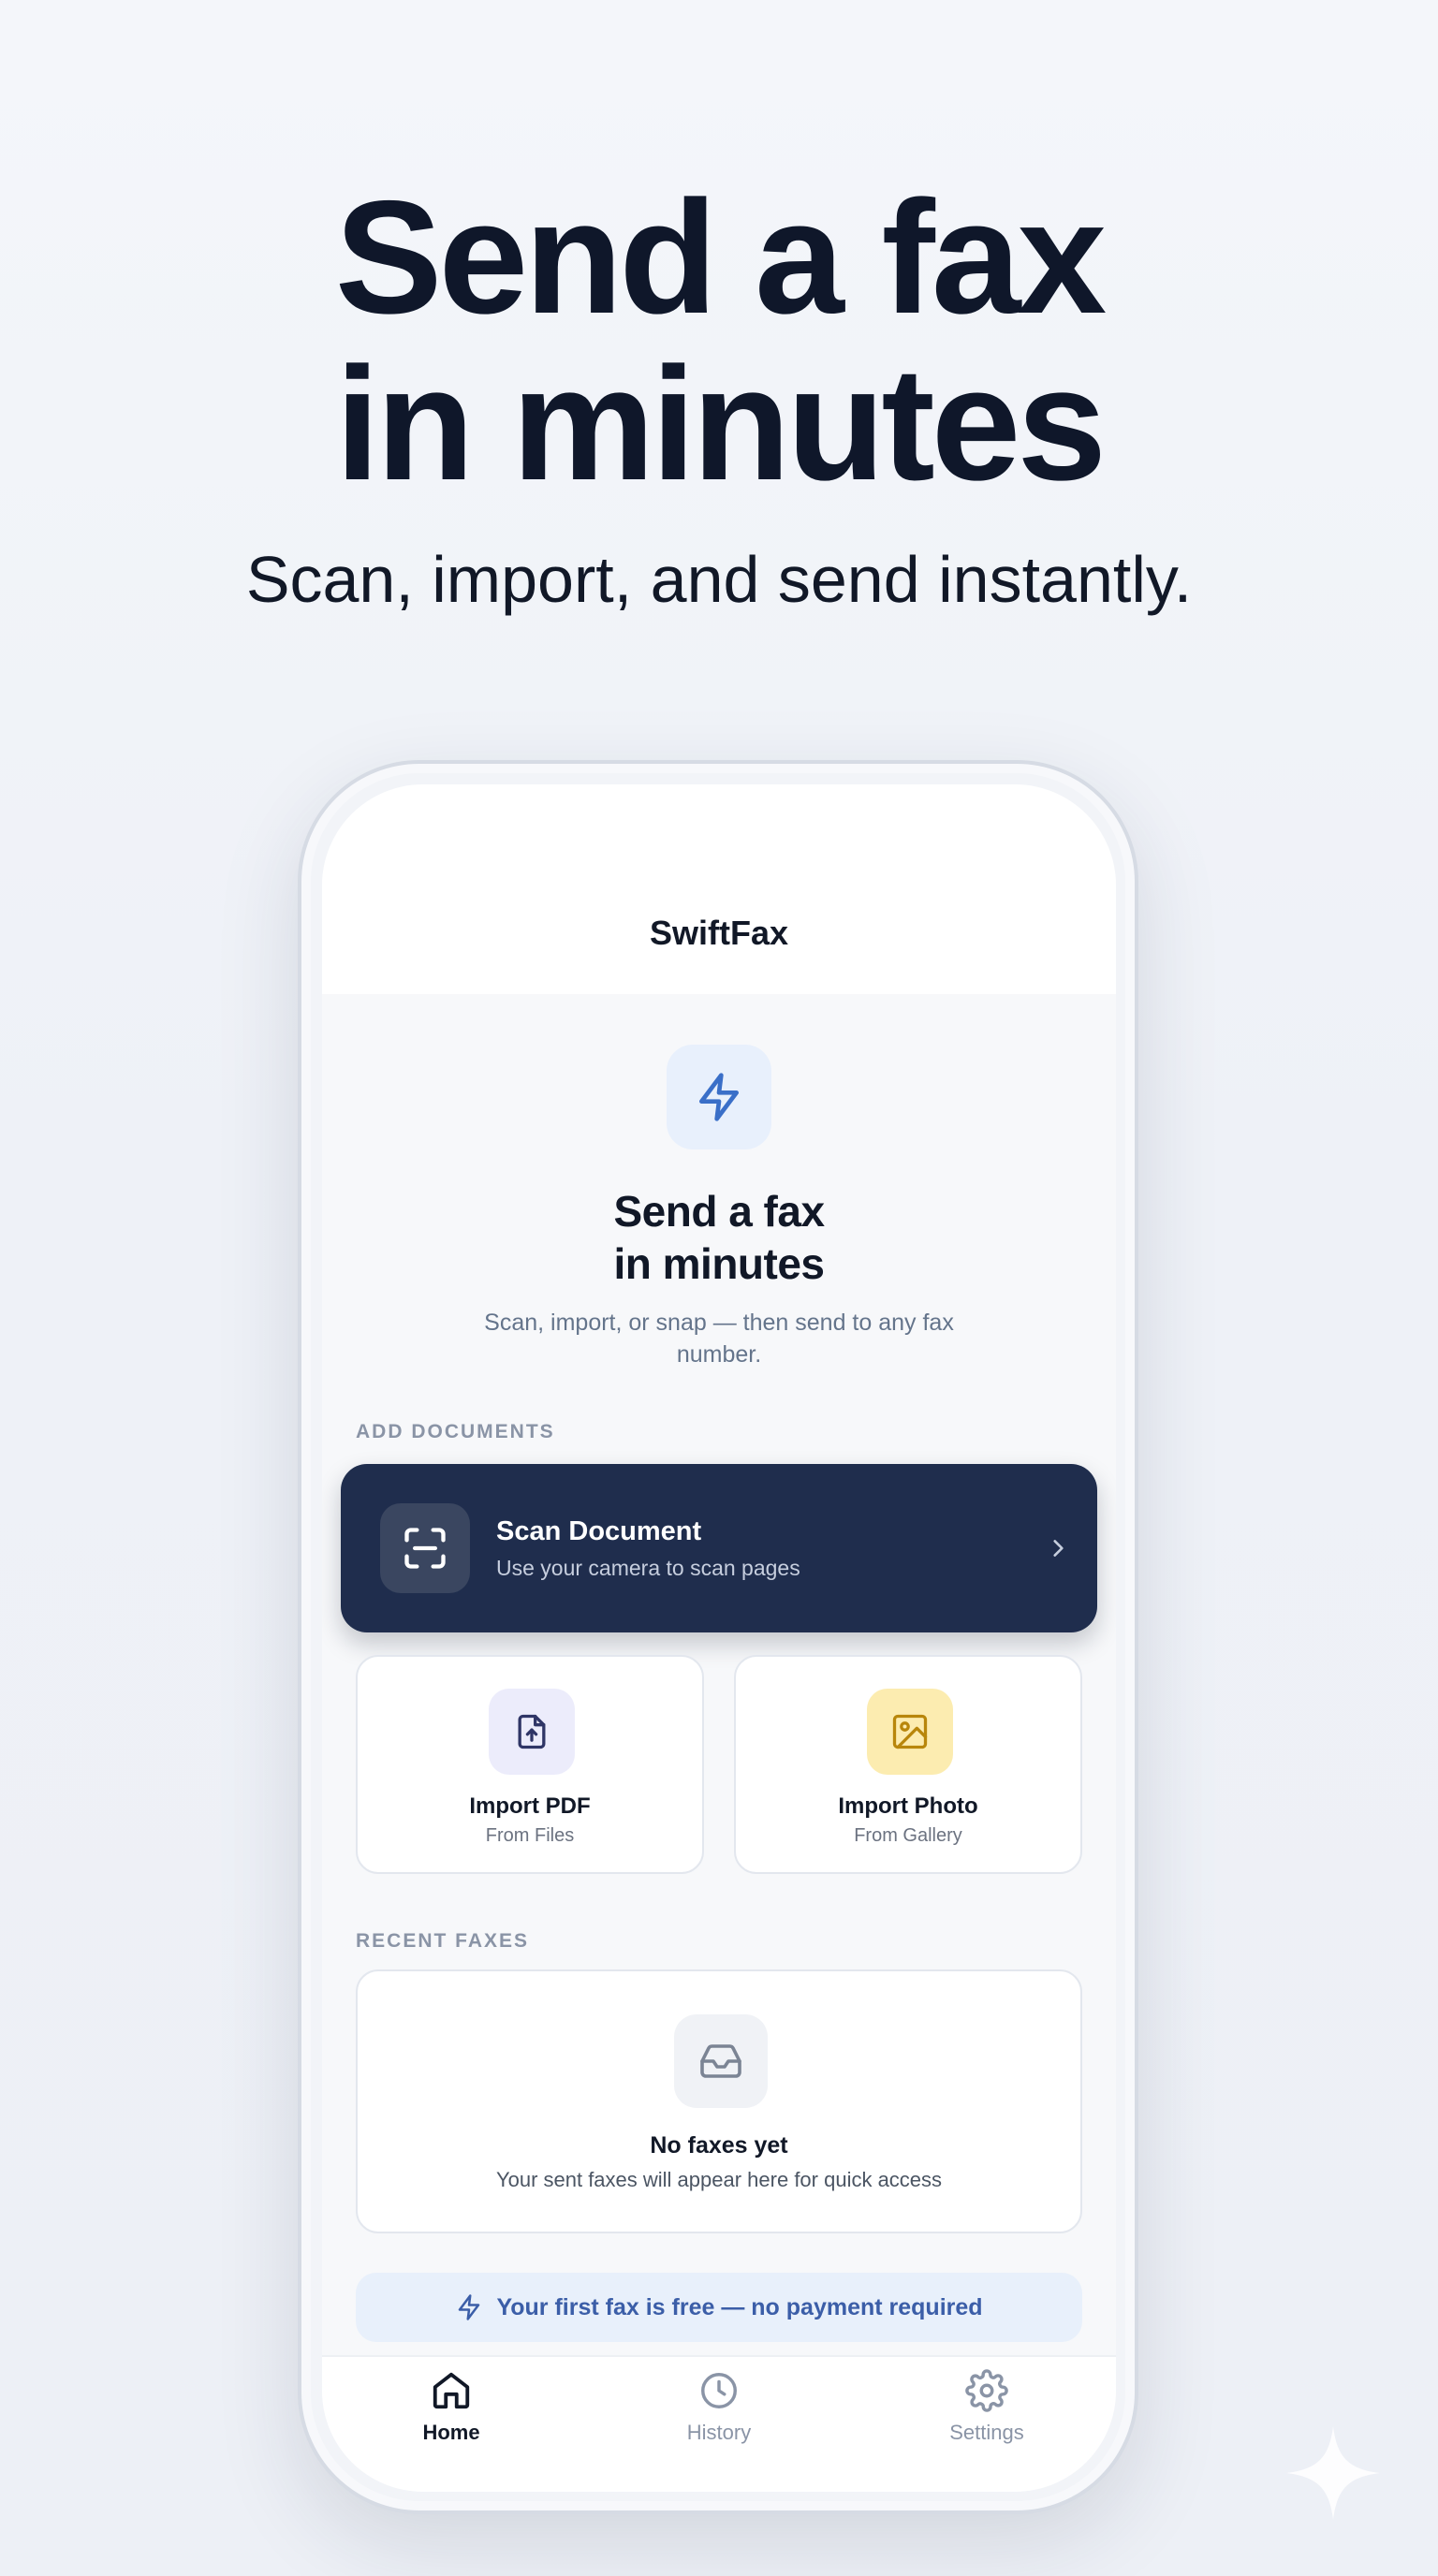 Image resolution: width=1438 pixels, height=2576 pixels. I want to click on import-pdf-title: Import PDF, so click(530, 1806).